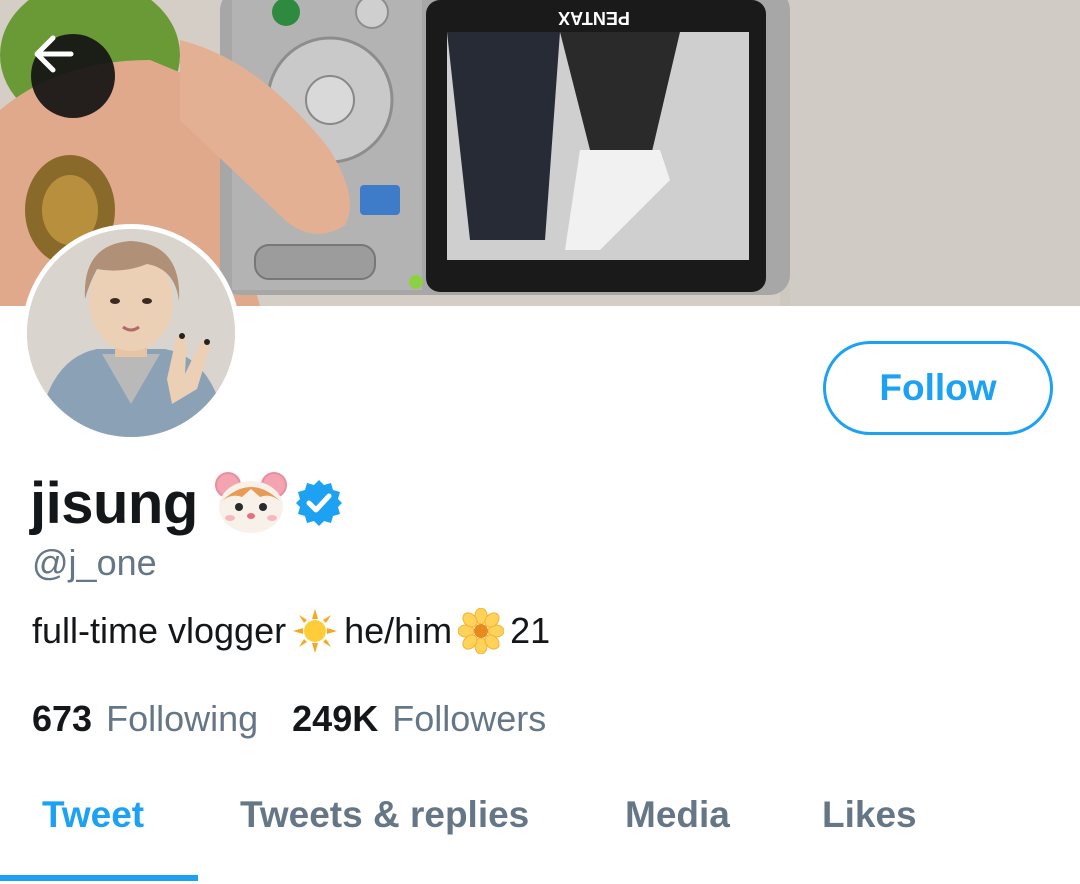 The width and height of the screenshot is (1080, 884). Describe the element at coordinates (481, 631) in the screenshot. I see `blossom-icon` at that location.